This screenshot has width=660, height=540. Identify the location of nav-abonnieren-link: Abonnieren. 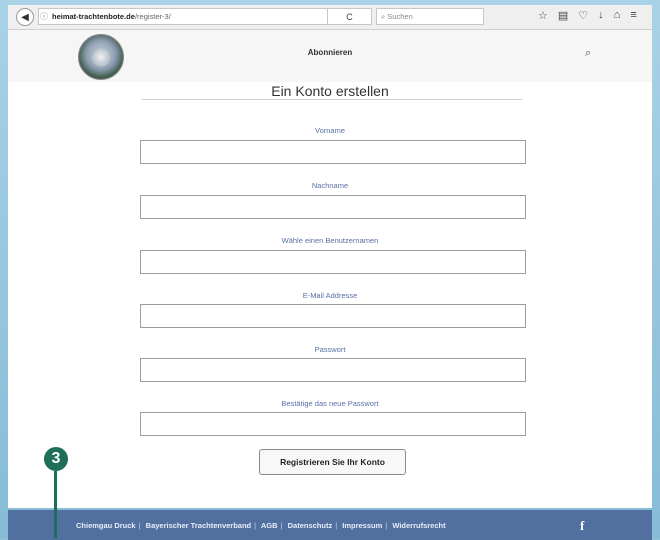
(330, 52).